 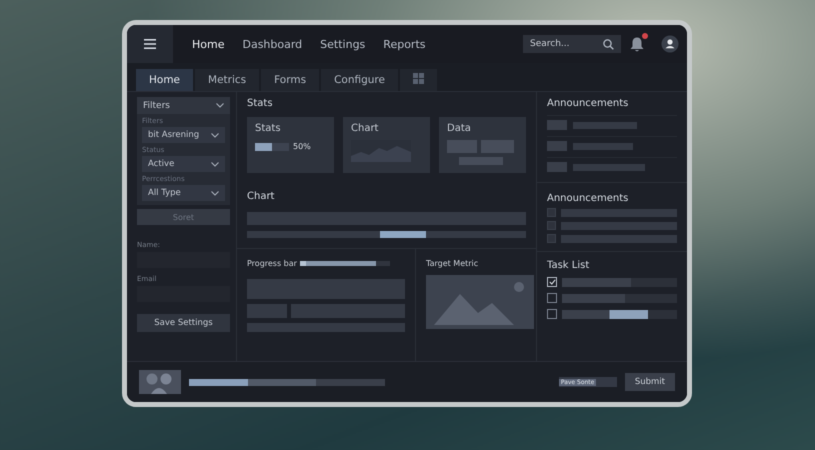 I want to click on section-title: Task List, so click(x=568, y=265).